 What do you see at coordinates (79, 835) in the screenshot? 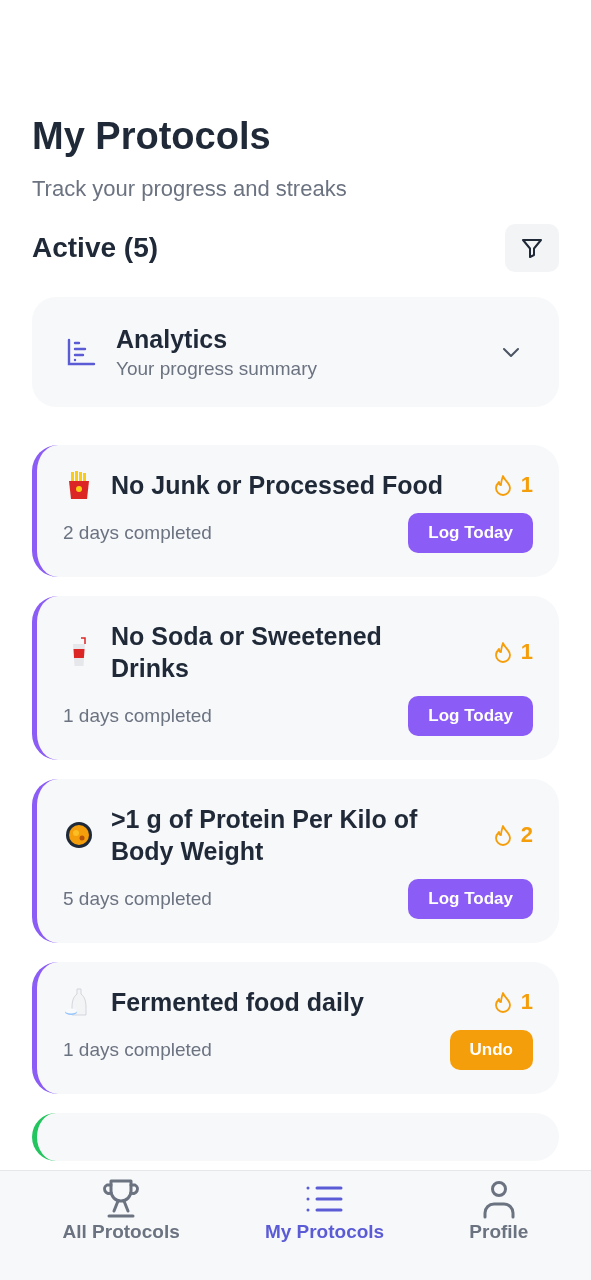
I see `pan-icon` at bounding box center [79, 835].